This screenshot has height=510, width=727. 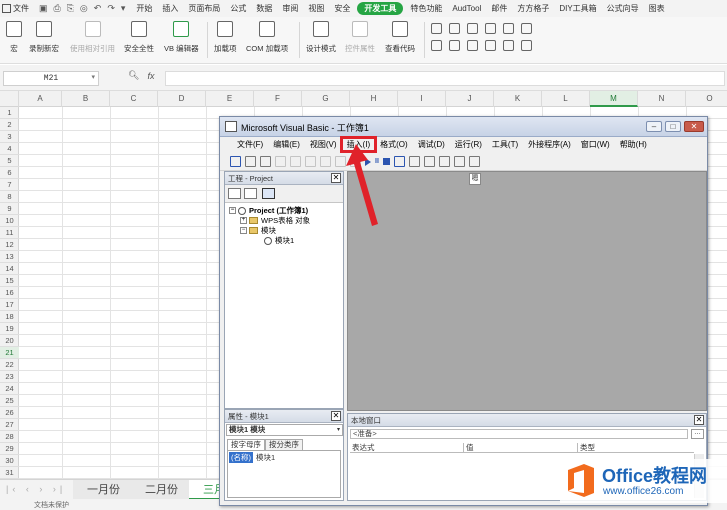 What do you see at coordinates (699, 420) in the screenshot?
I see `locals-close-icon: ✕` at bounding box center [699, 420].